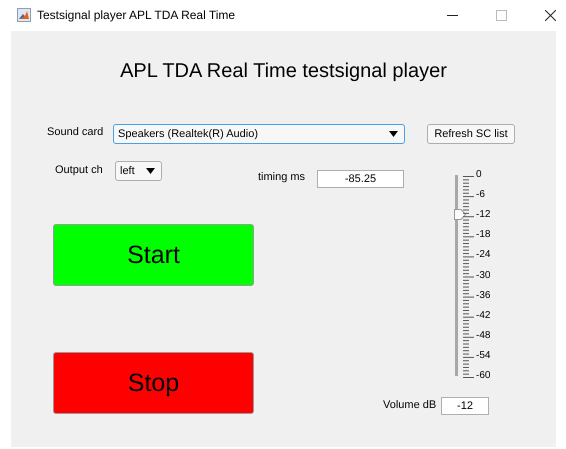  What do you see at coordinates (75, 132) in the screenshot?
I see `sound-card-label: Sound card` at bounding box center [75, 132].